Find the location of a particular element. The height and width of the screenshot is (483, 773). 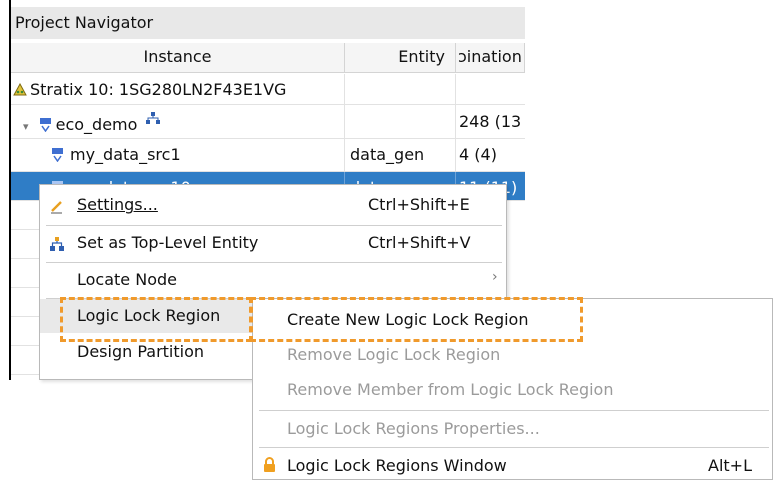

menu-item-label: Design Partition is located at coordinates (141, 351).